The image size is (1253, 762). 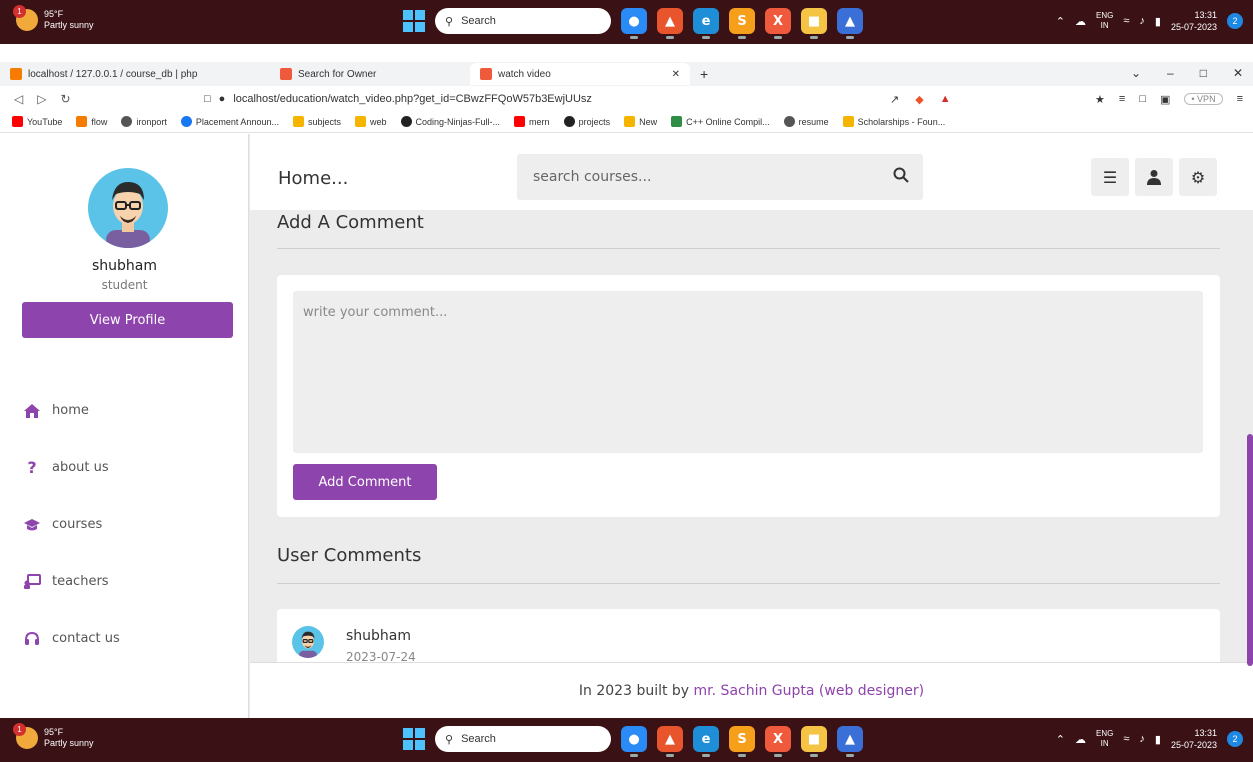 What do you see at coordinates (580, 74) in the screenshot?
I see `tab-watch-video: watch video ✕` at bounding box center [580, 74].